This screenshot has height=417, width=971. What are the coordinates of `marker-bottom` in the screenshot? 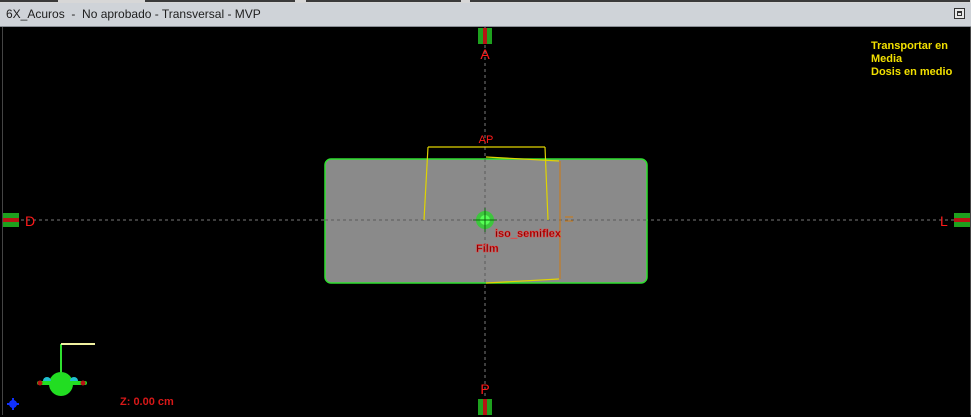 It's located at (485, 407).